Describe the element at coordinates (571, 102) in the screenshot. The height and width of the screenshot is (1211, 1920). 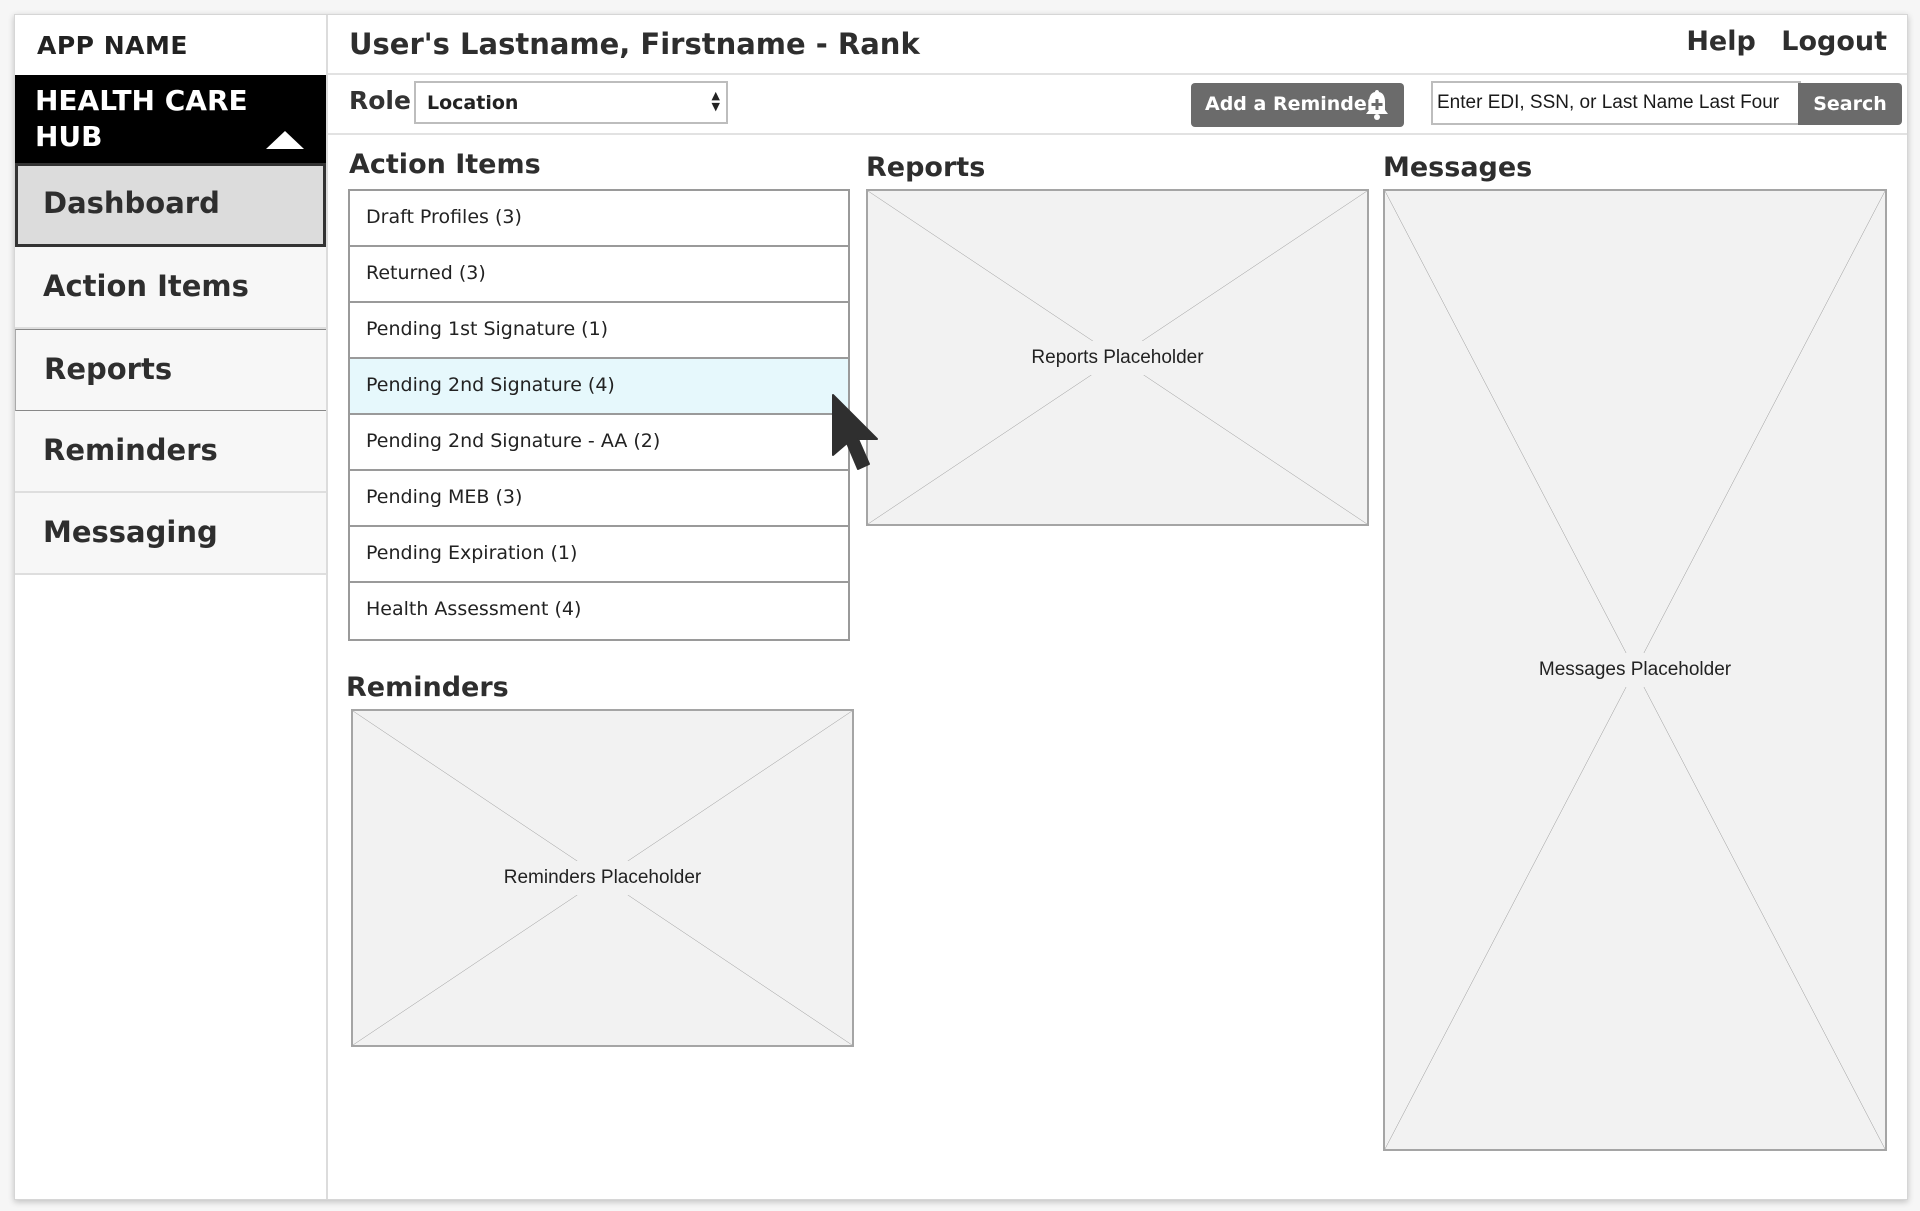
I see `role-select: Location ▲ ▼` at that location.